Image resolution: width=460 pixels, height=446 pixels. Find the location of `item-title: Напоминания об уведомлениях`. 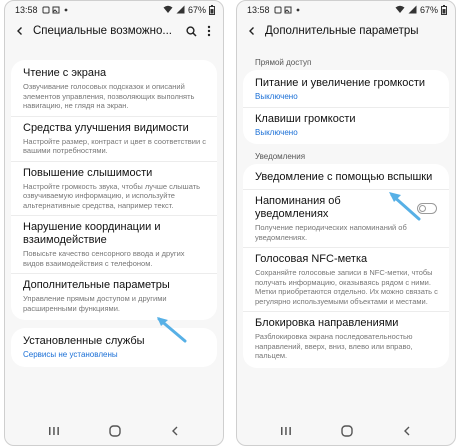

item-title: Напоминания об уведомлениях is located at coordinates (298, 207).